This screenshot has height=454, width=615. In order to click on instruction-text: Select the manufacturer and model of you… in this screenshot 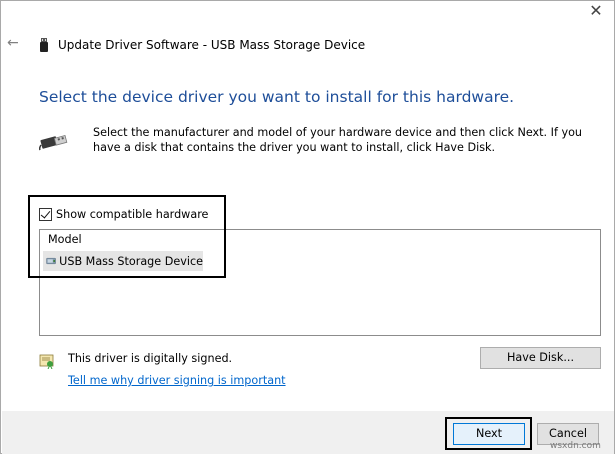, I will do `click(338, 140)`.